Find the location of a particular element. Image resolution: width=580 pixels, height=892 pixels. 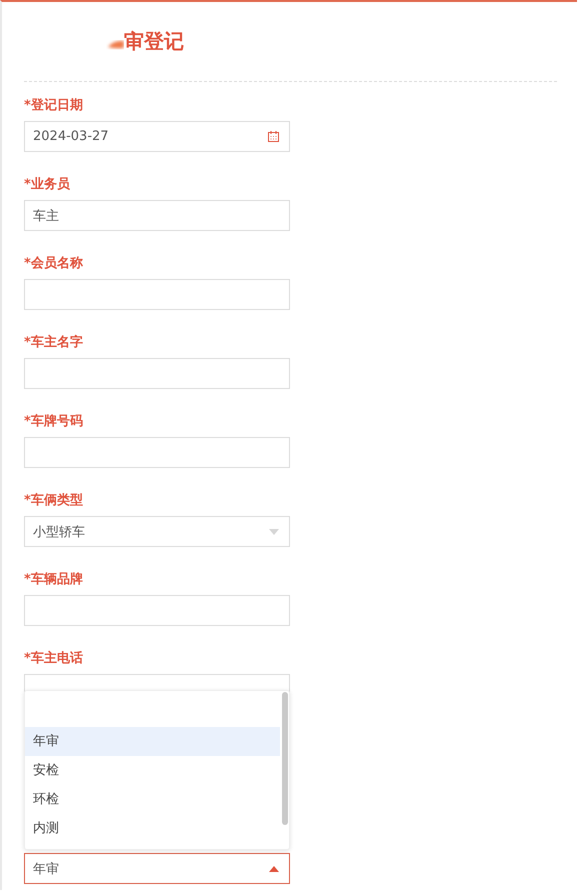

field-label: *车俩类型 is located at coordinates (54, 501).